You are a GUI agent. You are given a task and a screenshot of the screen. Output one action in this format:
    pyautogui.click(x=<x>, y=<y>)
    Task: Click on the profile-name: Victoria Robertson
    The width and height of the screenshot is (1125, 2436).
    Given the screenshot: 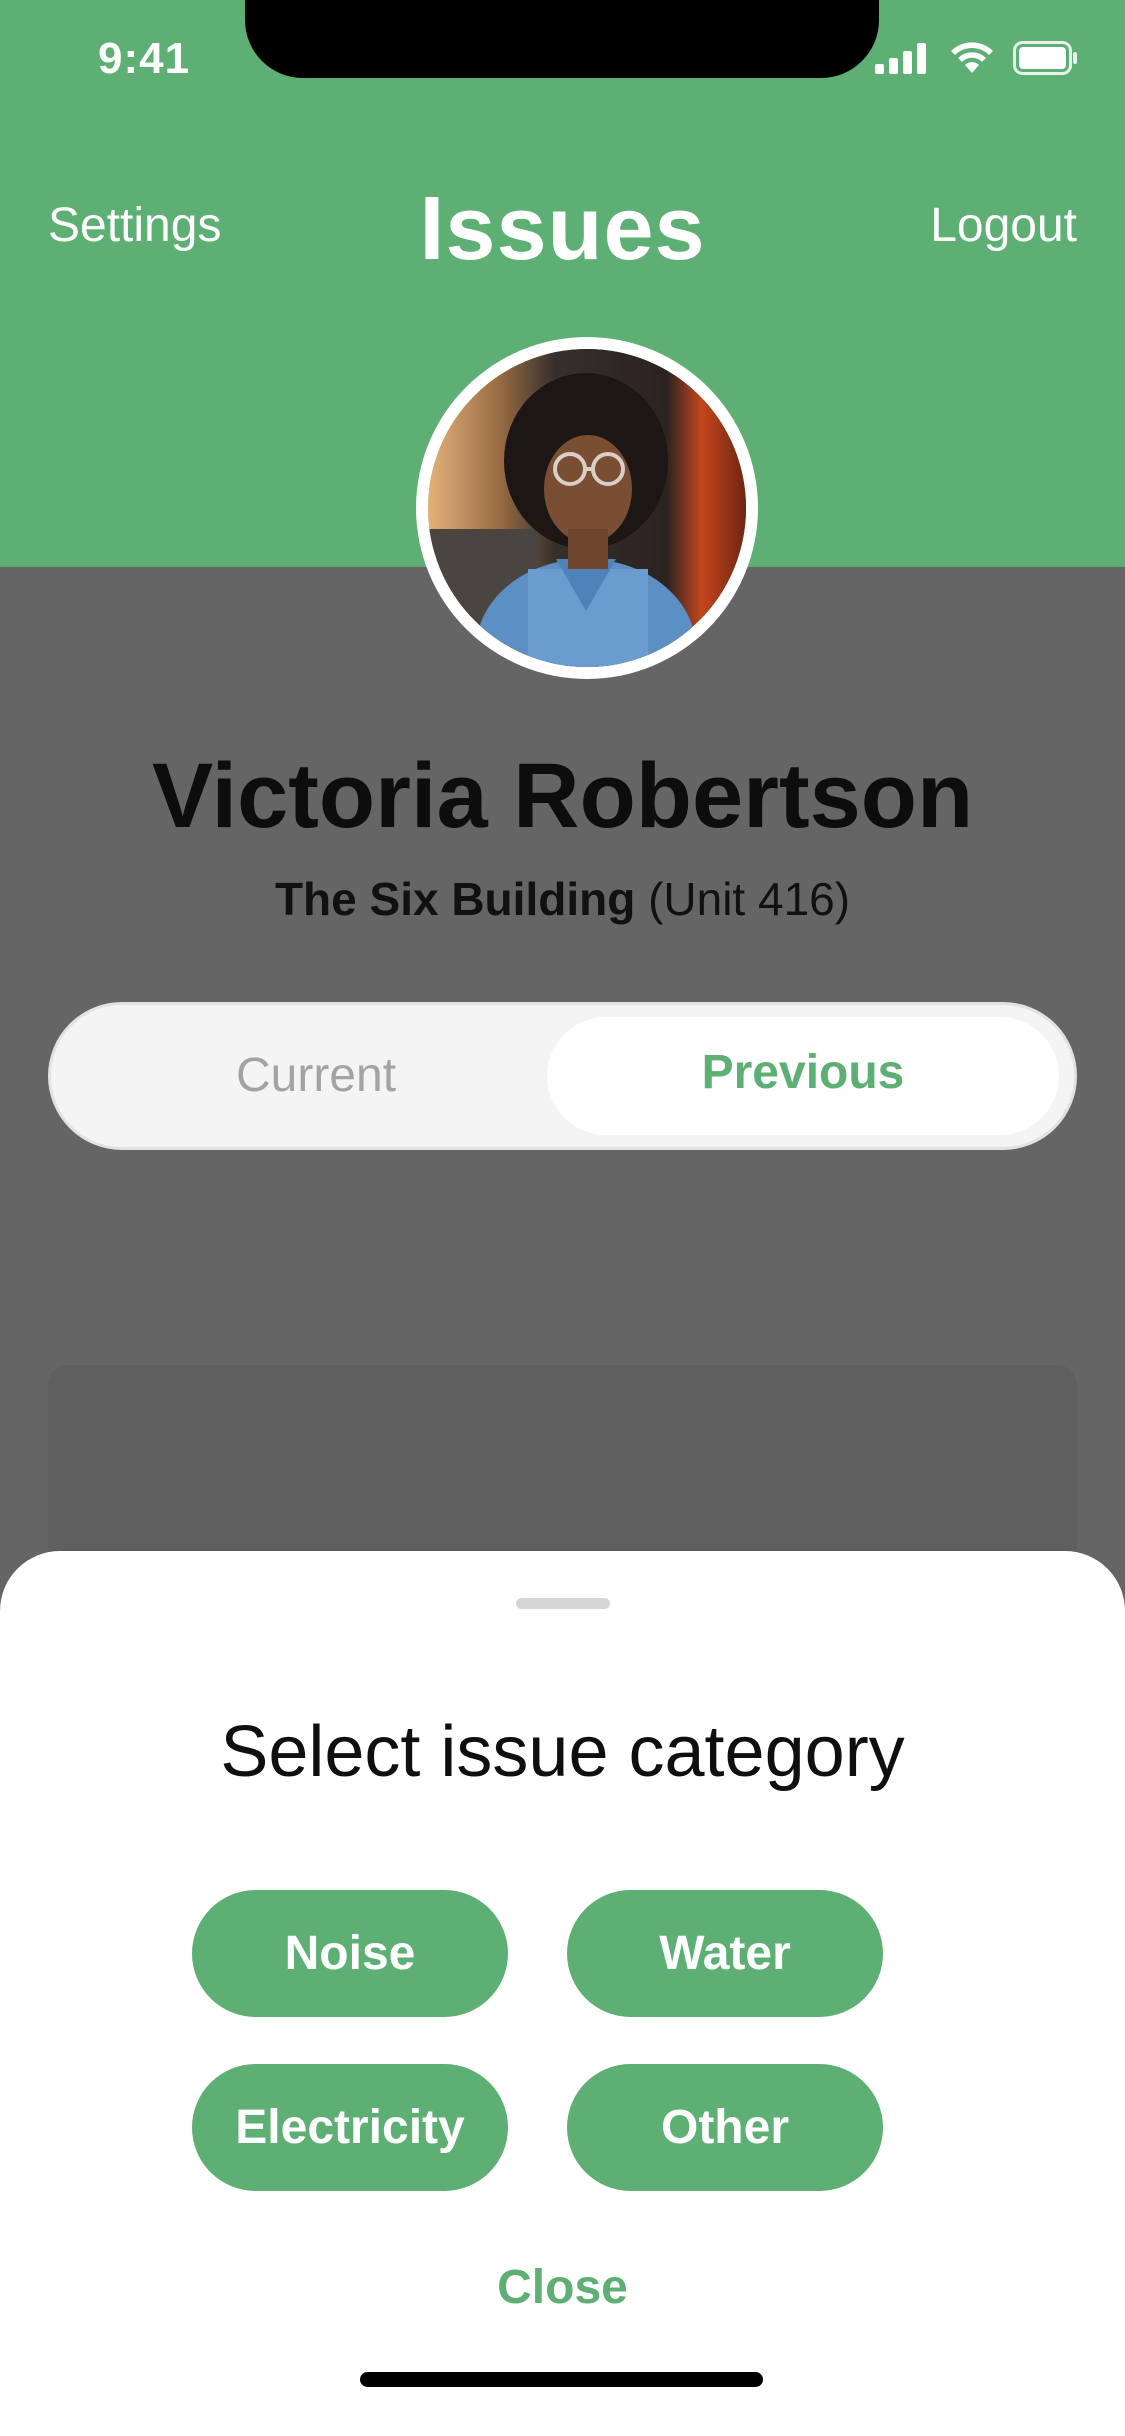 What is the action you would take?
    pyautogui.click(x=562, y=796)
    